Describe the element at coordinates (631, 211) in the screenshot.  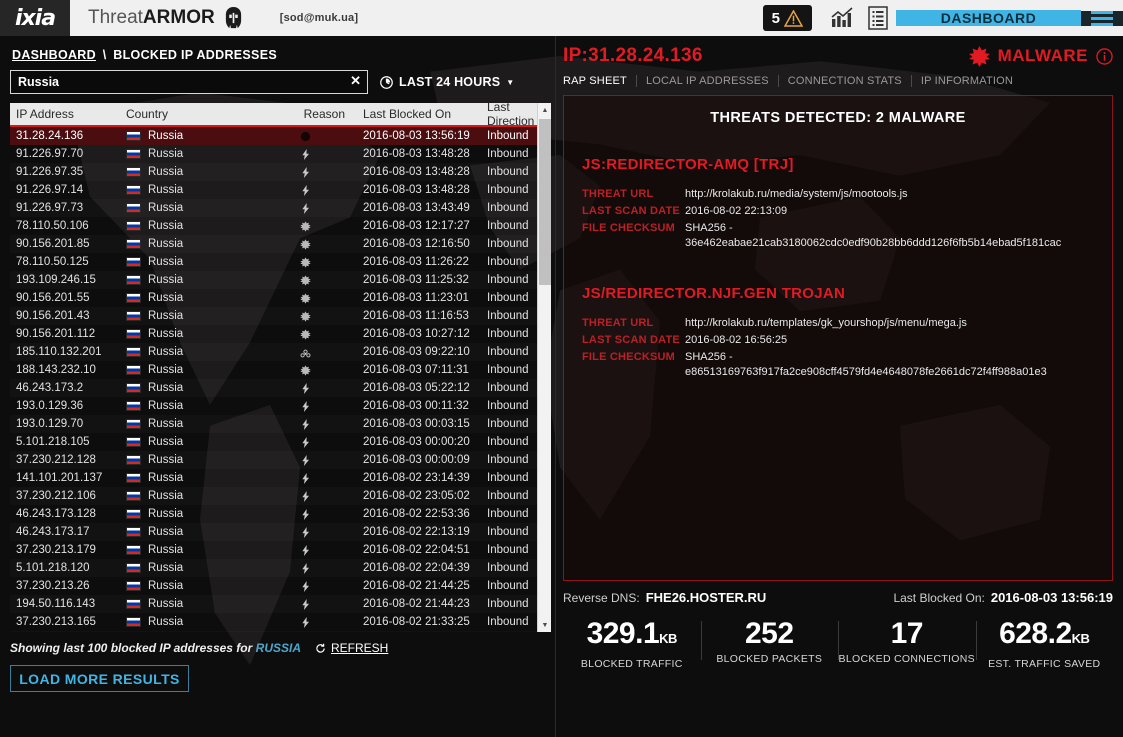
I see `last-scan-date-label: LAST SCAN DATE` at that location.